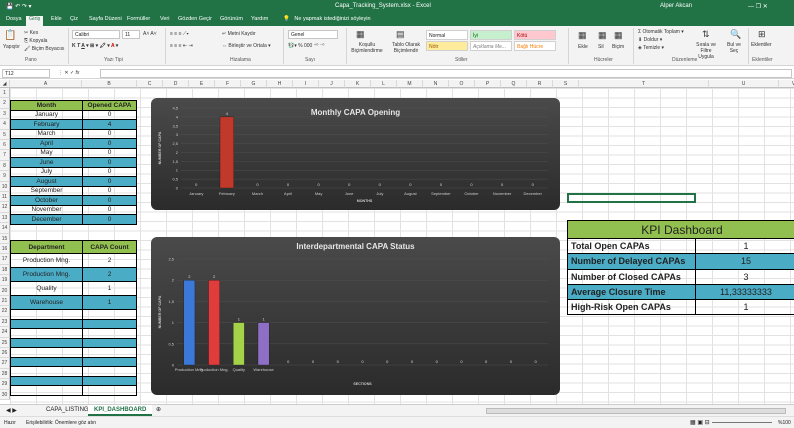  Describe the element at coordinates (661, 32) in the screenshot. I see `autosum-button: Σ Otomatik Toplam ▾` at that location.